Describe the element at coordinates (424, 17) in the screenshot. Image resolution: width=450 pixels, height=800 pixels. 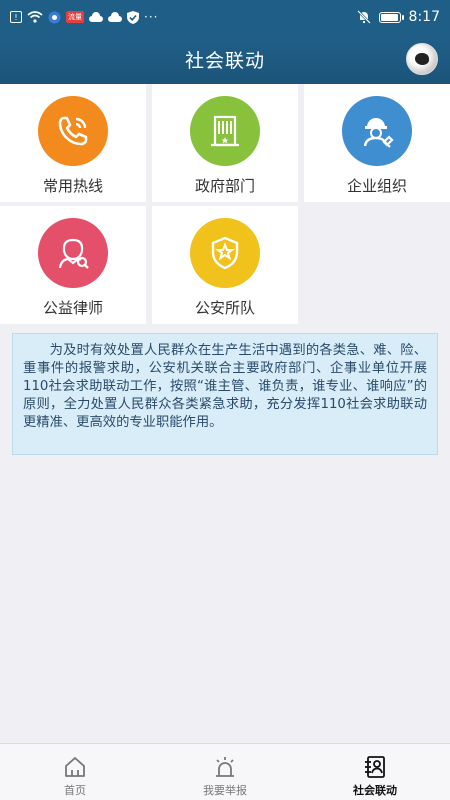
I see `clock: 8:17` at that location.